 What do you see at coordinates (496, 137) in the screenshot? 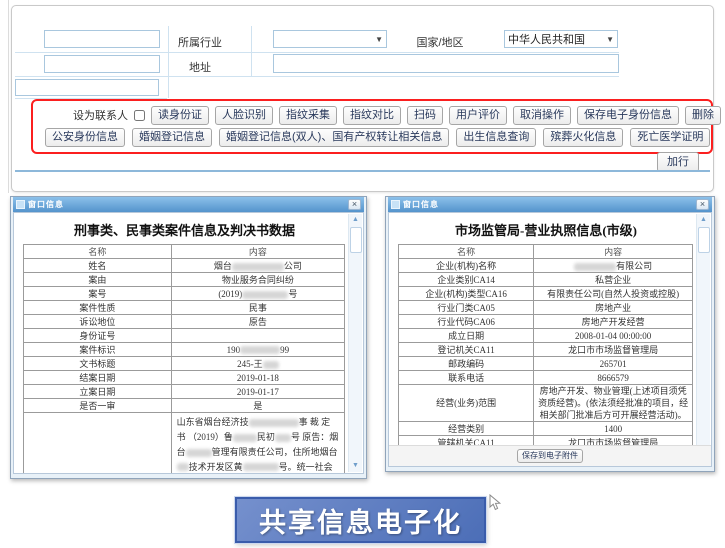
I see `toolbar-button: 出生信息查询` at bounding box center [496, 137].